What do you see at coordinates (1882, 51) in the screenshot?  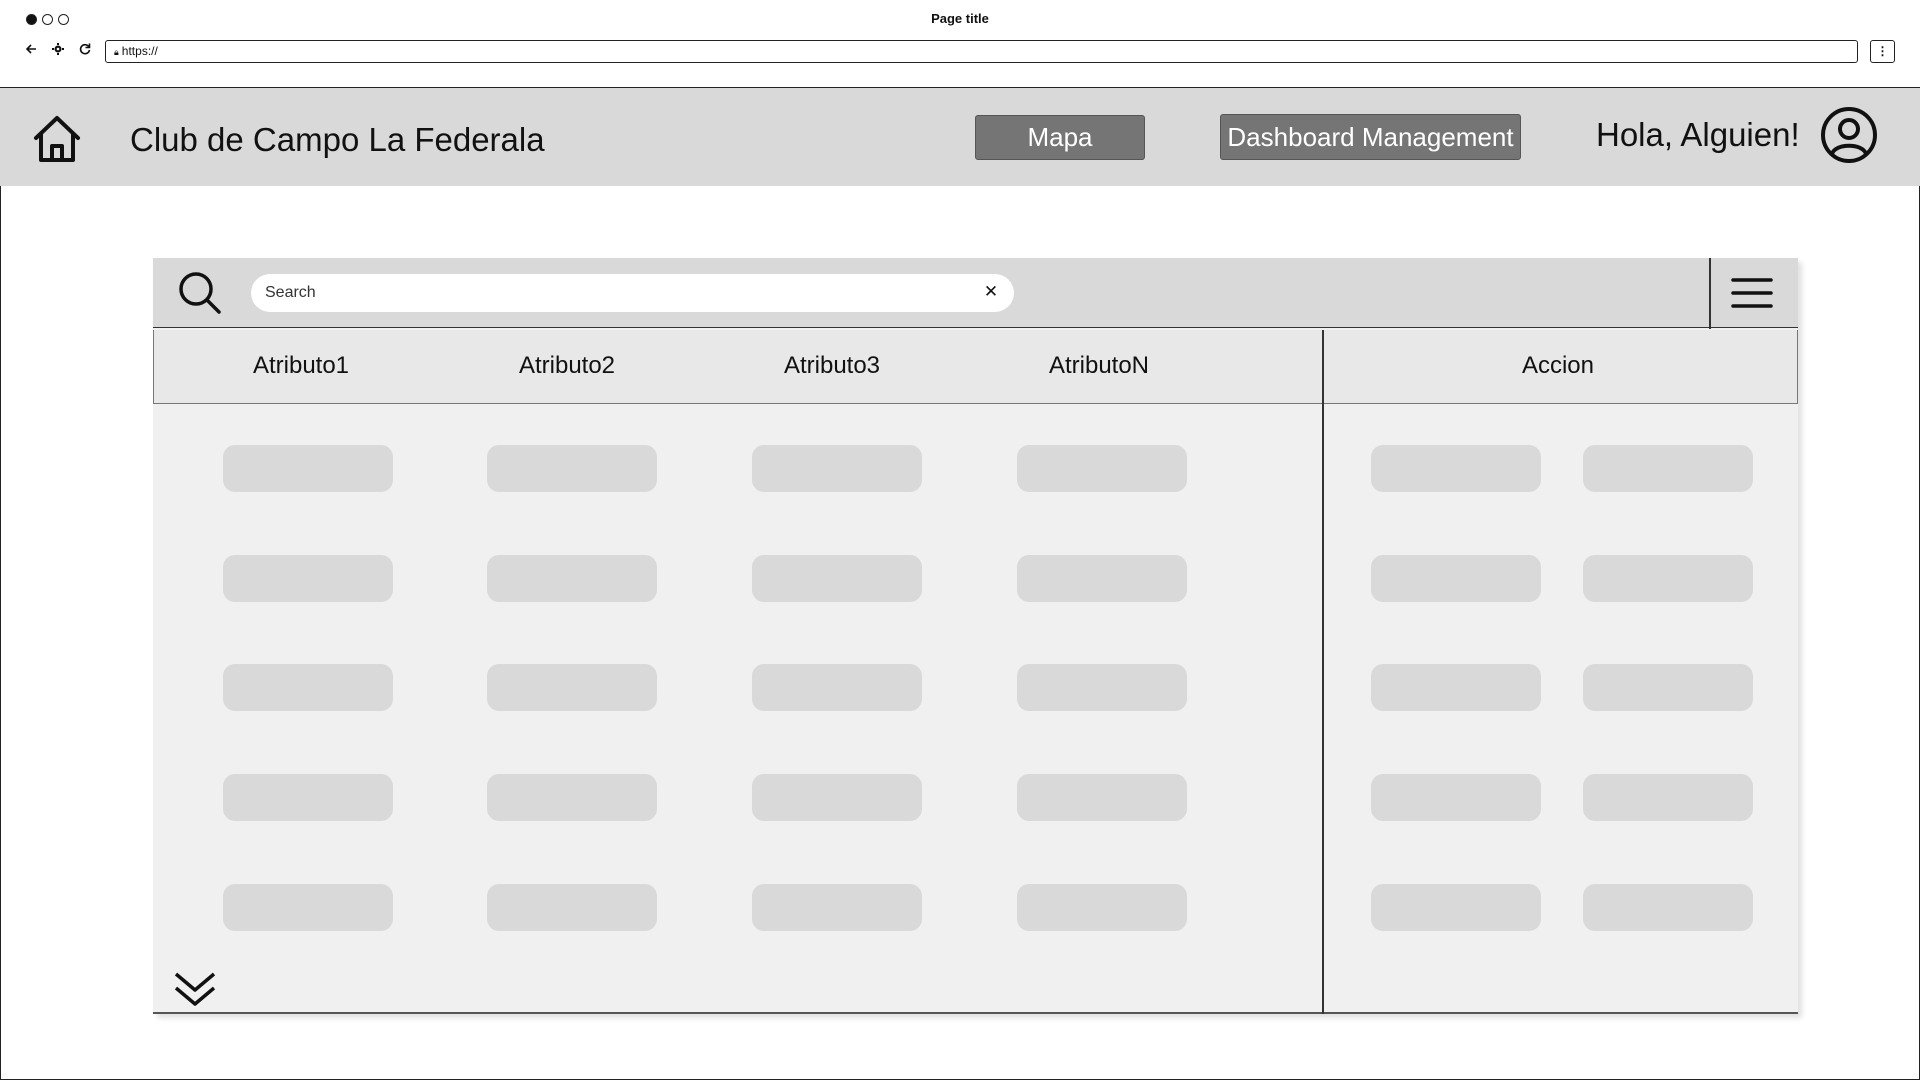 I see `browser-menu-button: ⋮` at bounding box center [1882, 51].